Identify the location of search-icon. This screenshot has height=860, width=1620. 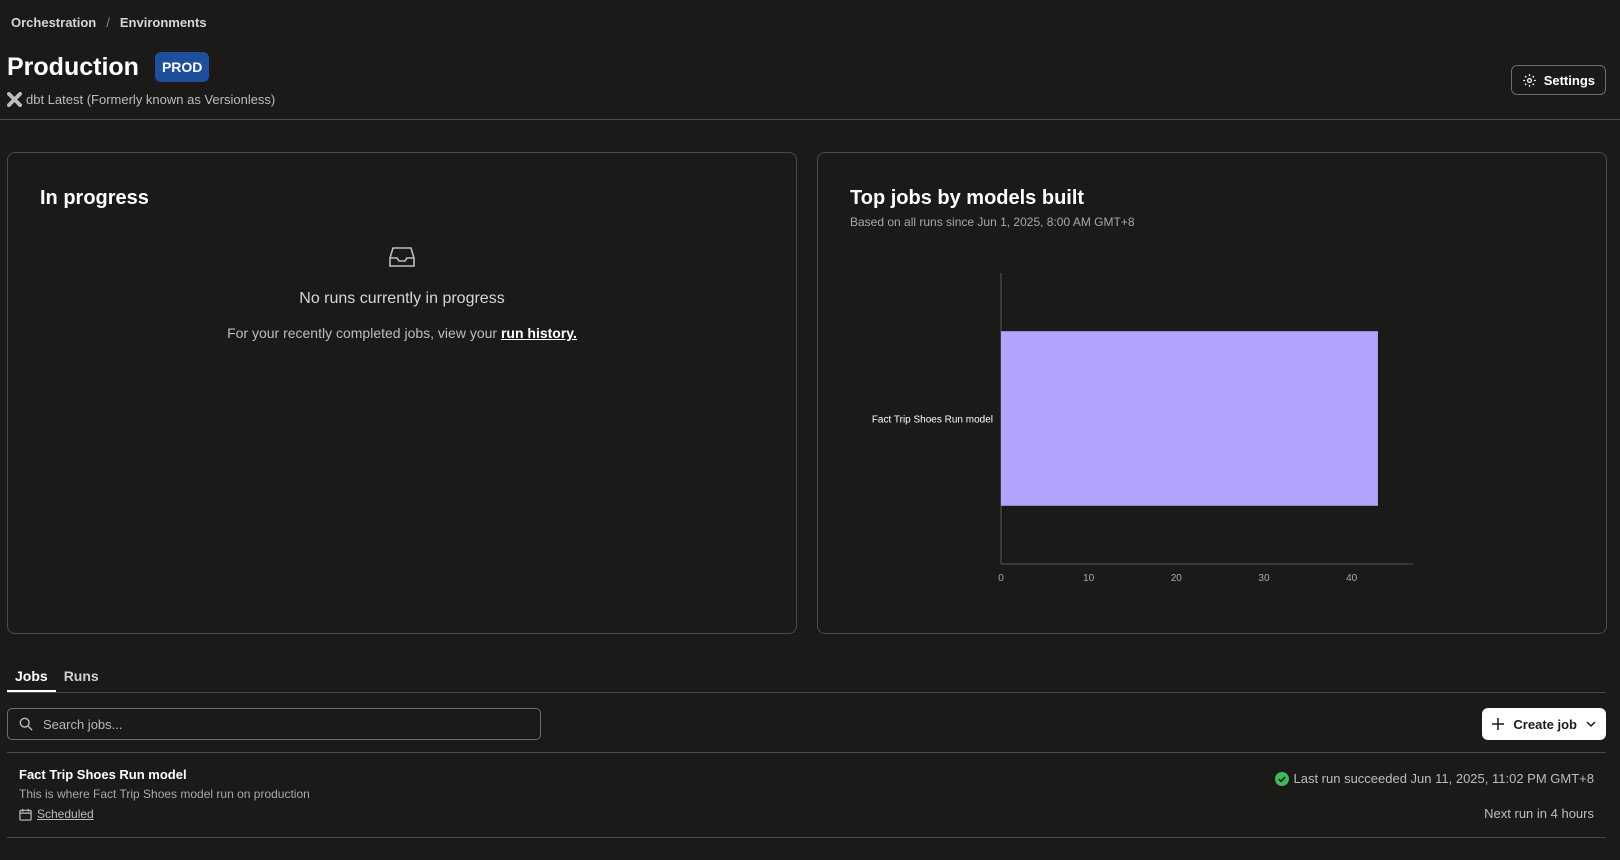
(26, 724).